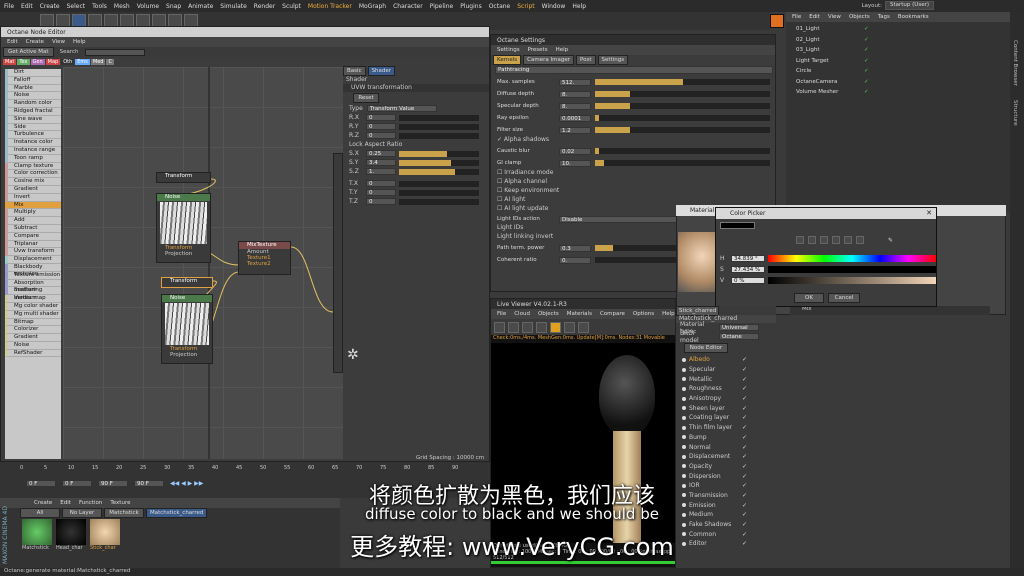 This screenshot has width=1024, height=576. What do you see at coordinates (33, 104) in the screenshot?
I see `node-list-item: Random color` at bounding box center [33, 104].